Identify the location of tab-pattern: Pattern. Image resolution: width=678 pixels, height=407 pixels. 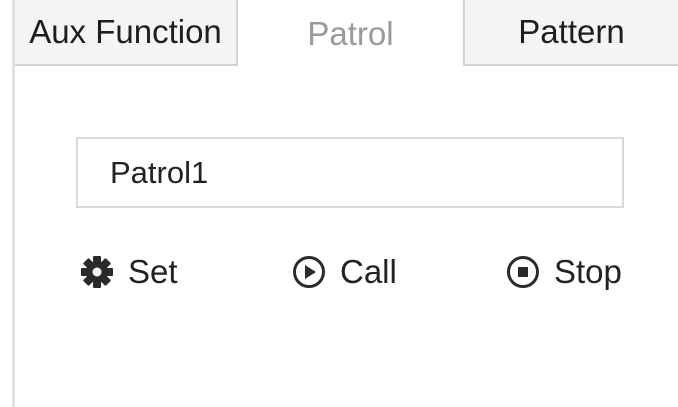
(570, 33).